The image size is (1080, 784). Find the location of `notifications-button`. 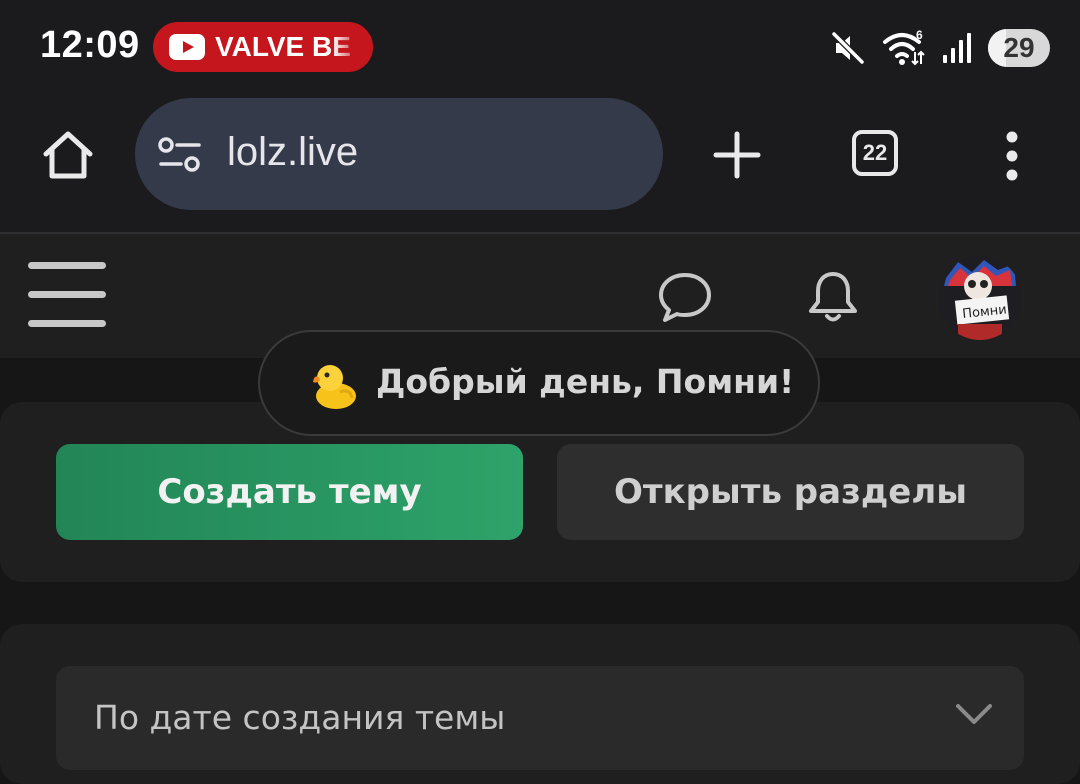

notifications-button is located at coordinates (833, 299).